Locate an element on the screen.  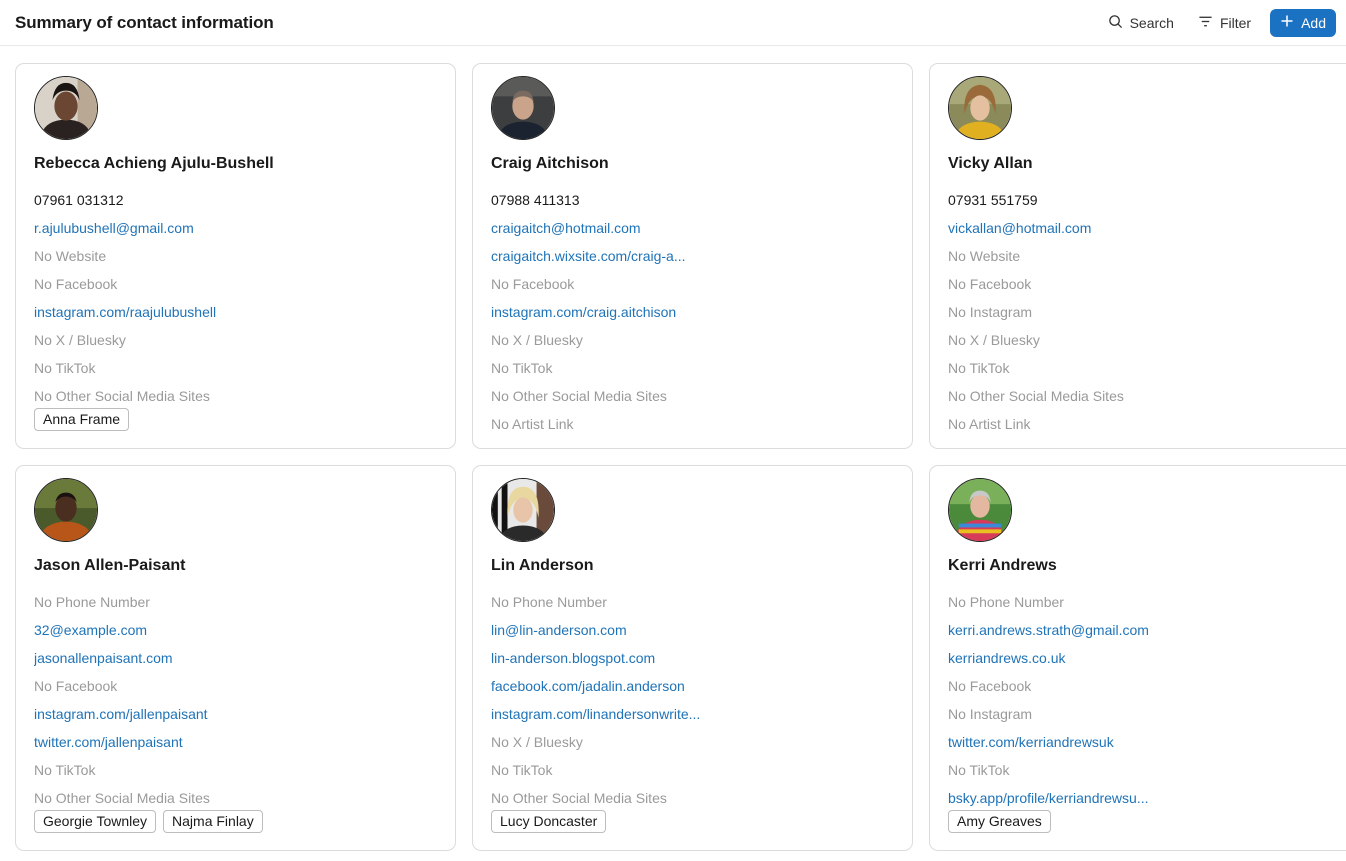
contact-tag: Georgie Townley is located at coordinates (95, 821).